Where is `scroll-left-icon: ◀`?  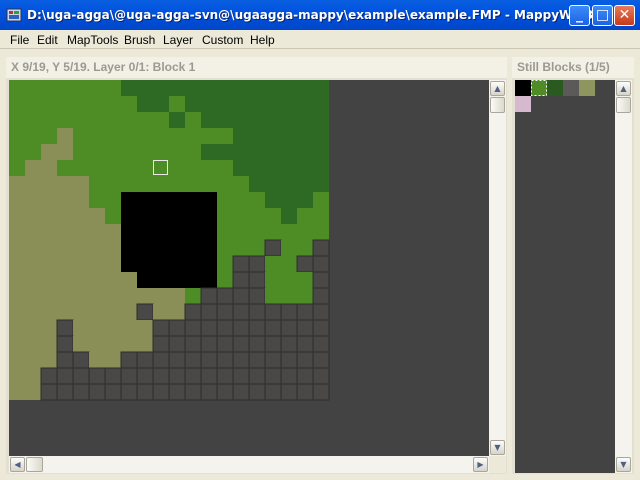 scroll-left-icon: ◀ is located at coordinates (17, 464).